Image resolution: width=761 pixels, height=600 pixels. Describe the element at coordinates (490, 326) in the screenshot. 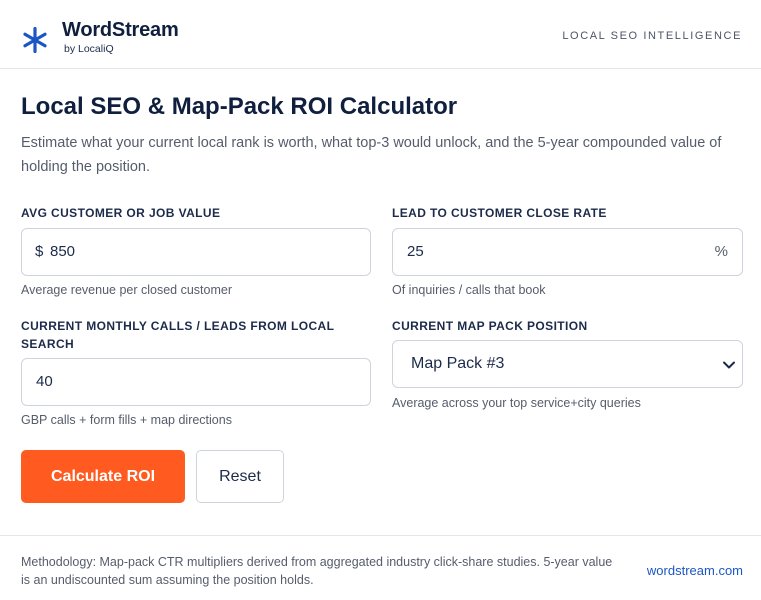

I see `map-position-label: CURRENT MAP PACK POSITION` at that location.